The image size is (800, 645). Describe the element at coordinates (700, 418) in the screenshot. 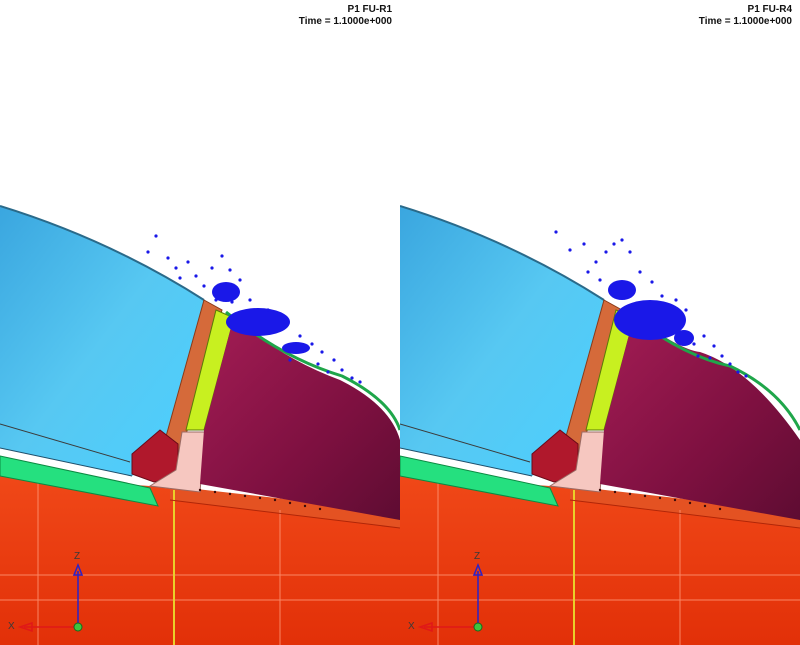

I see `chamber` at that location.